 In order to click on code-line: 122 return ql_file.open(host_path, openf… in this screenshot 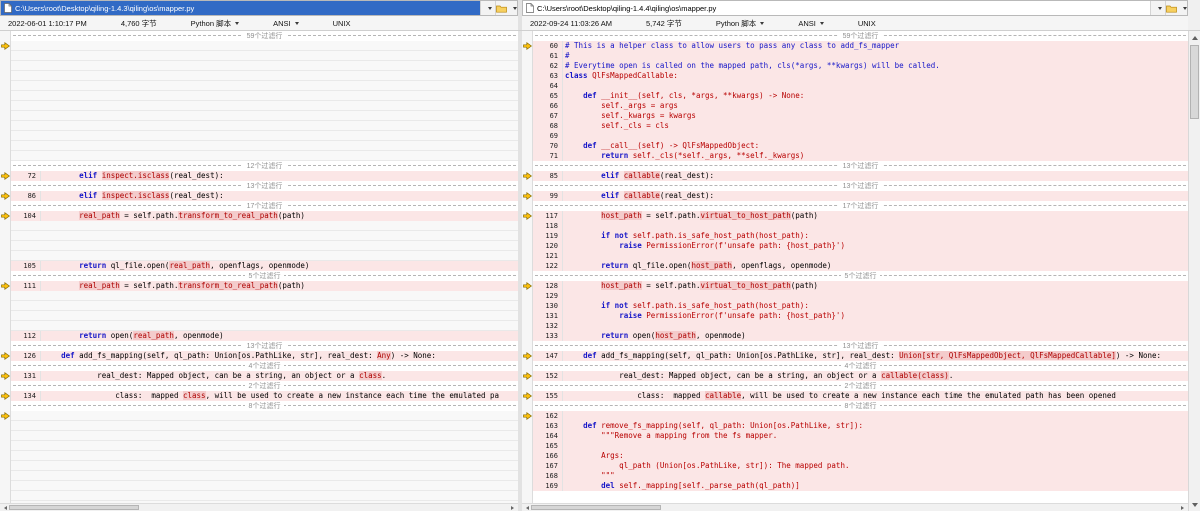, I will do `click(855, 266)`.